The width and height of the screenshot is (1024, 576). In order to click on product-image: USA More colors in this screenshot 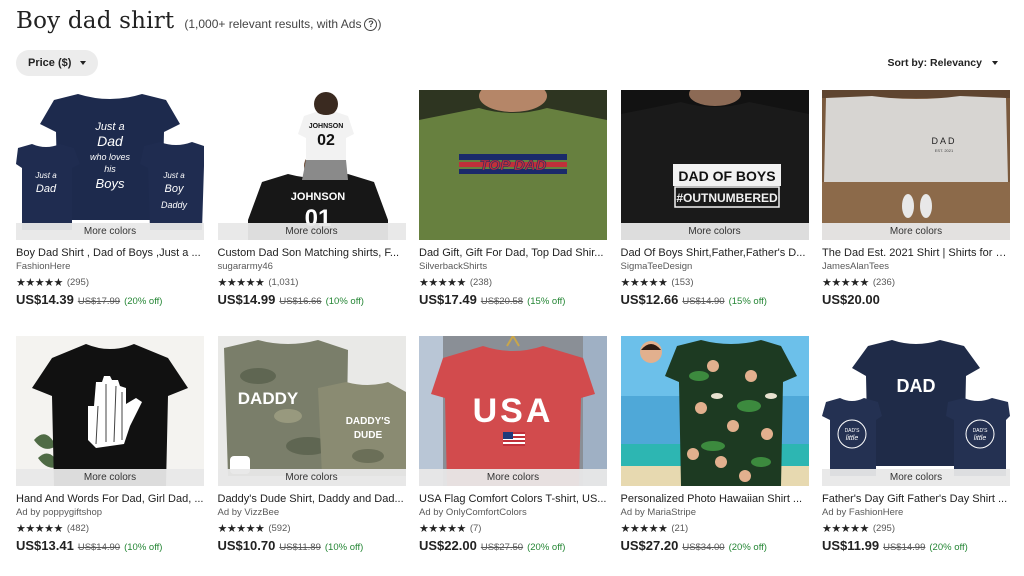, I will do `click(513, 411)`.